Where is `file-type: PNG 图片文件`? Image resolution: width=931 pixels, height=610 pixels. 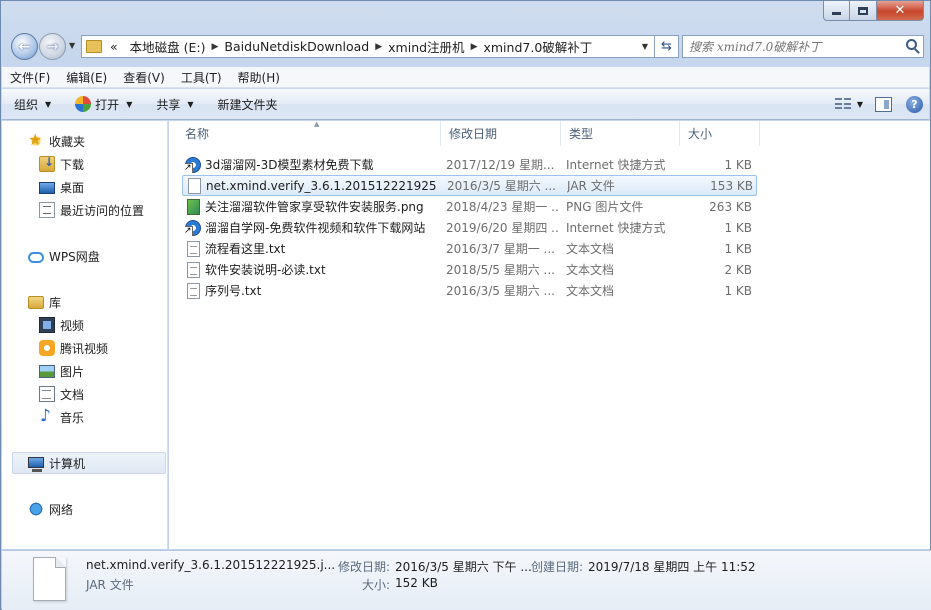
file-type: PNG 图片文件 is located at coordinates (605, 207).